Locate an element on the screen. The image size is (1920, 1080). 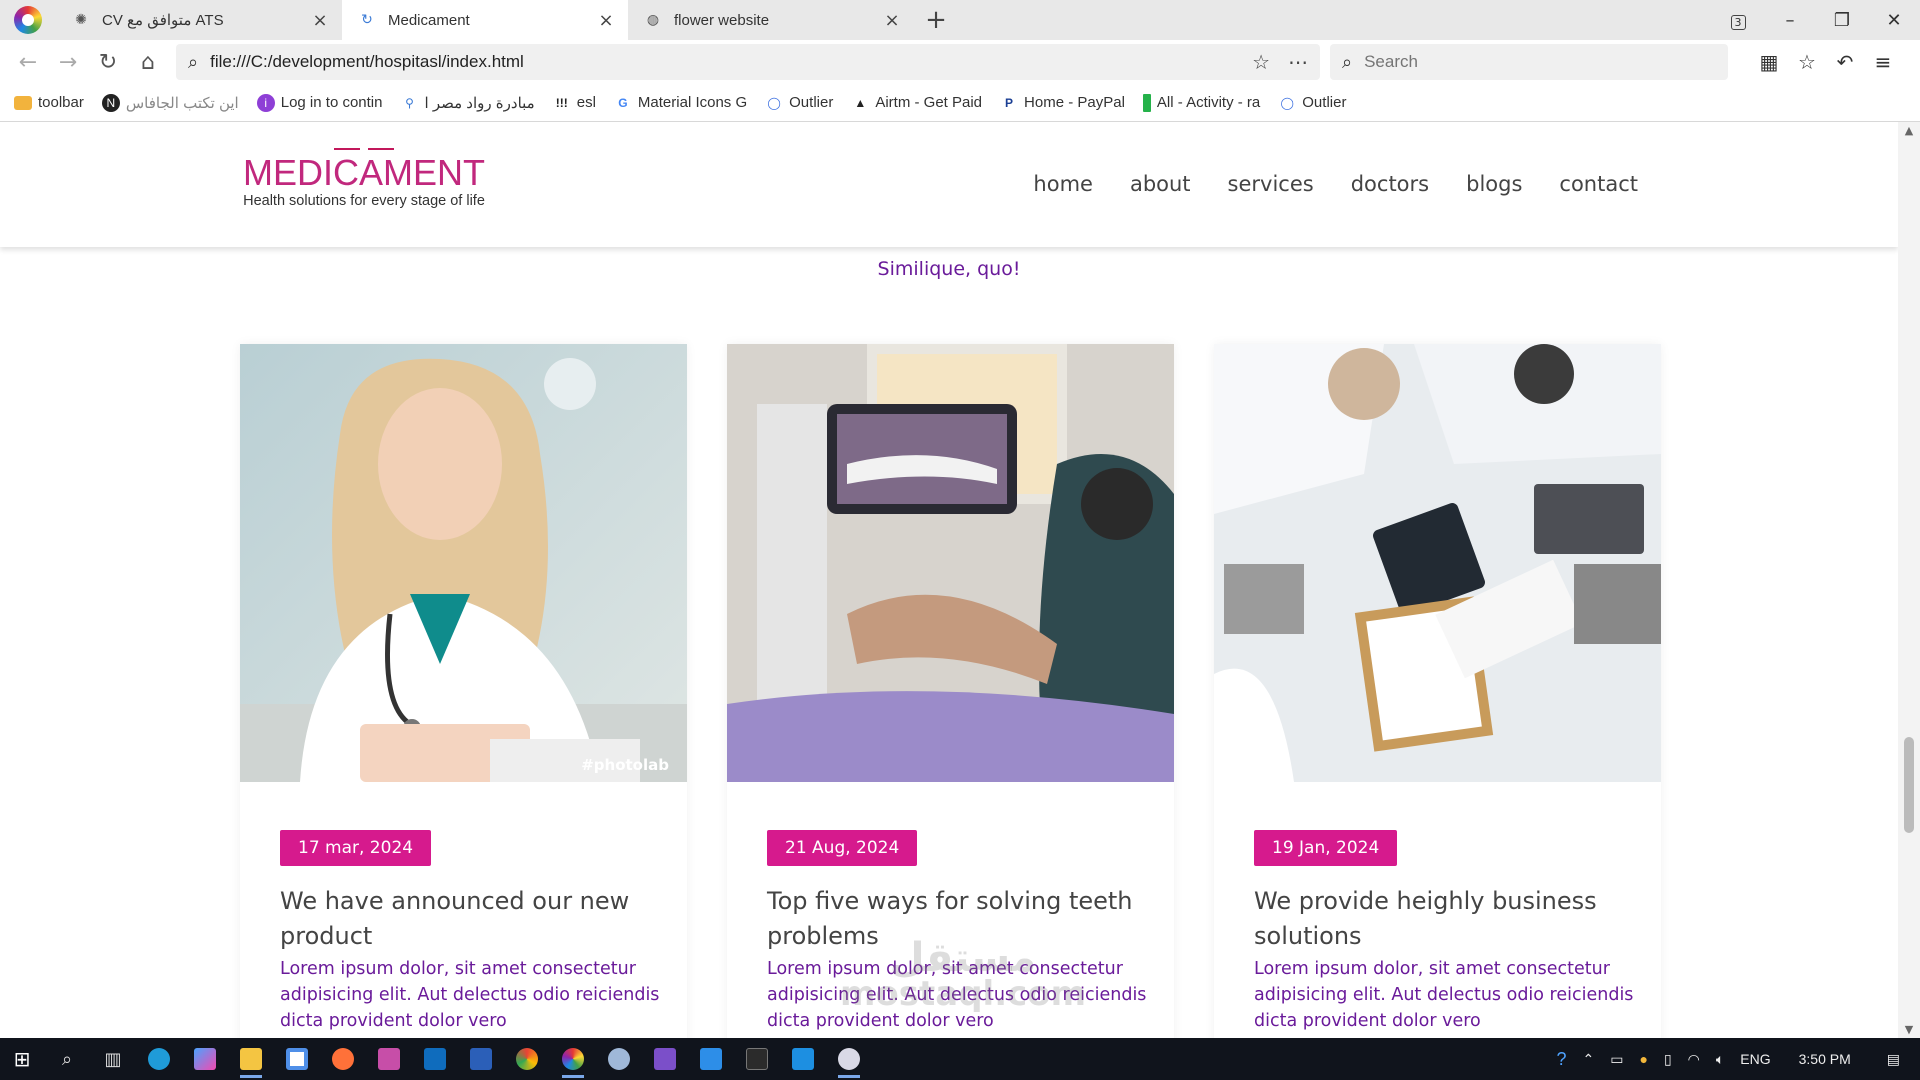
nav-about: about is located at coordinates (1160, 184).